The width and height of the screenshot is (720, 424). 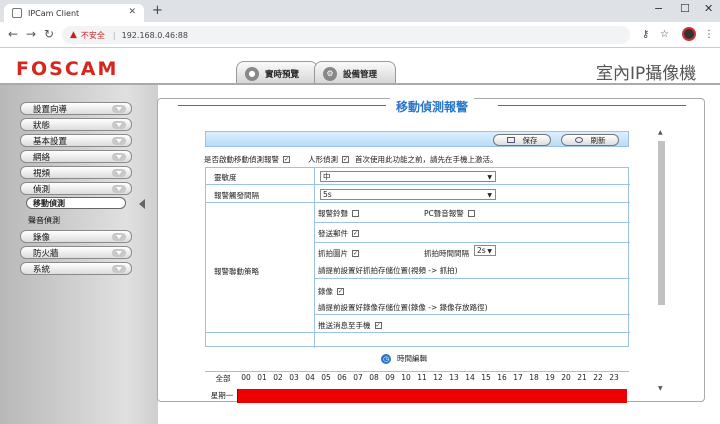 I want to click on hour-header: 17, so click(x=518, y=377).